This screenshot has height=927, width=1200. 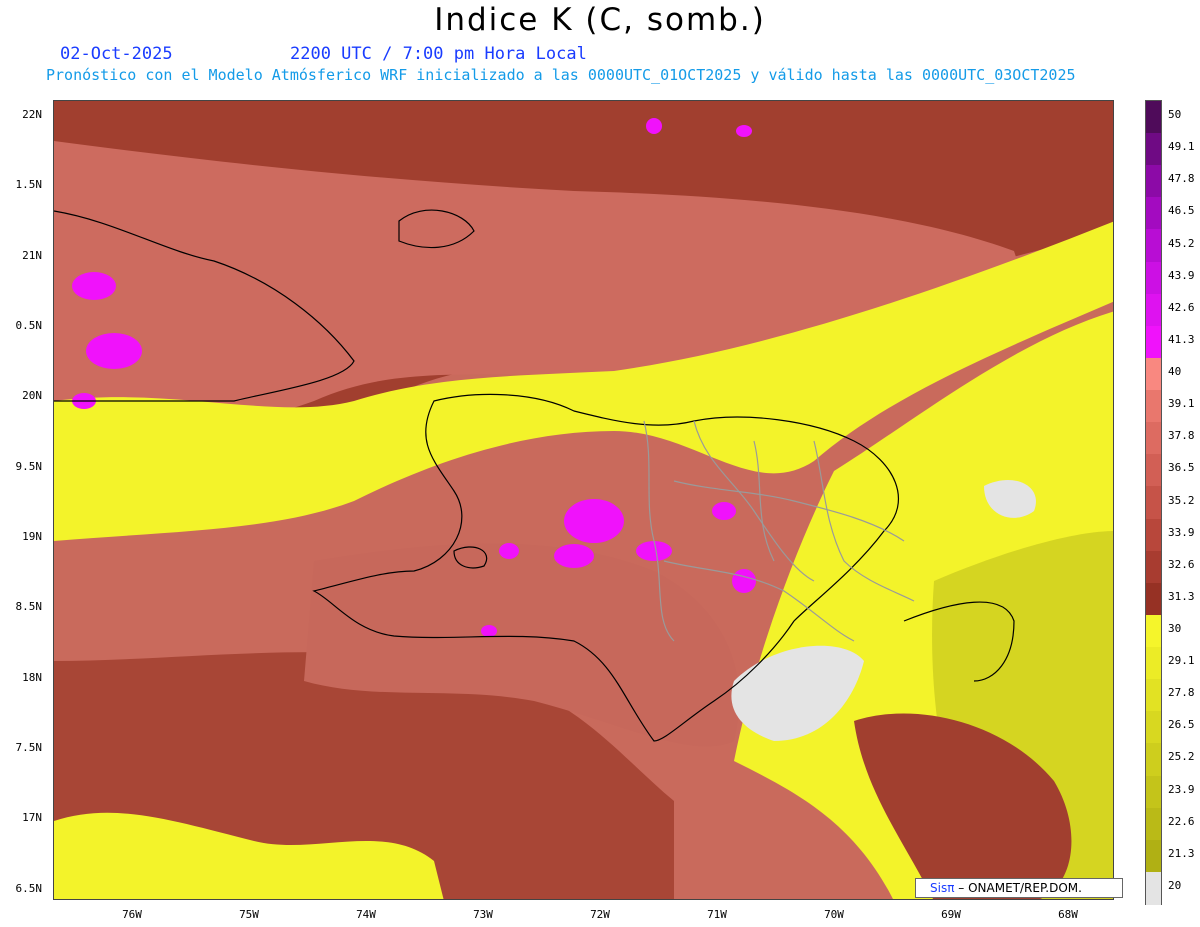 I want to click on colorbar-label: 49.1, so click(x=1181, y=147).